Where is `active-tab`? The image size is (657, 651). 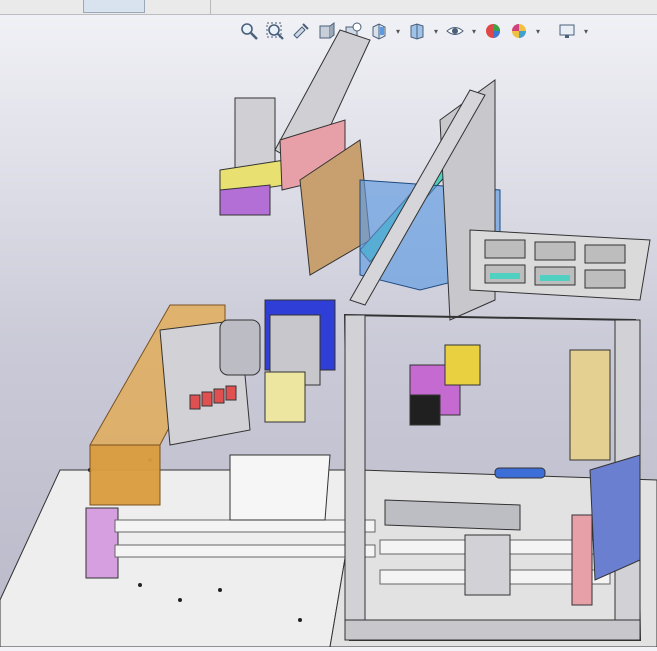 active-tab is located at coordinates (114, 6).